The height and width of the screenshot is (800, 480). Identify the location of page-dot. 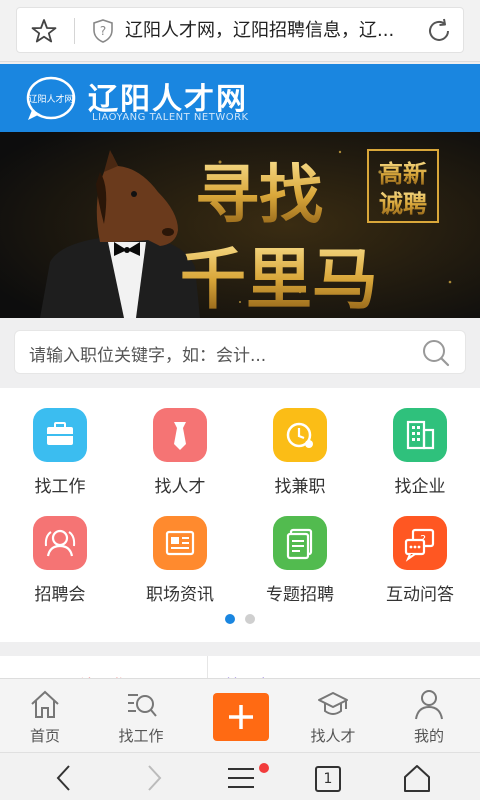
(250, 619).